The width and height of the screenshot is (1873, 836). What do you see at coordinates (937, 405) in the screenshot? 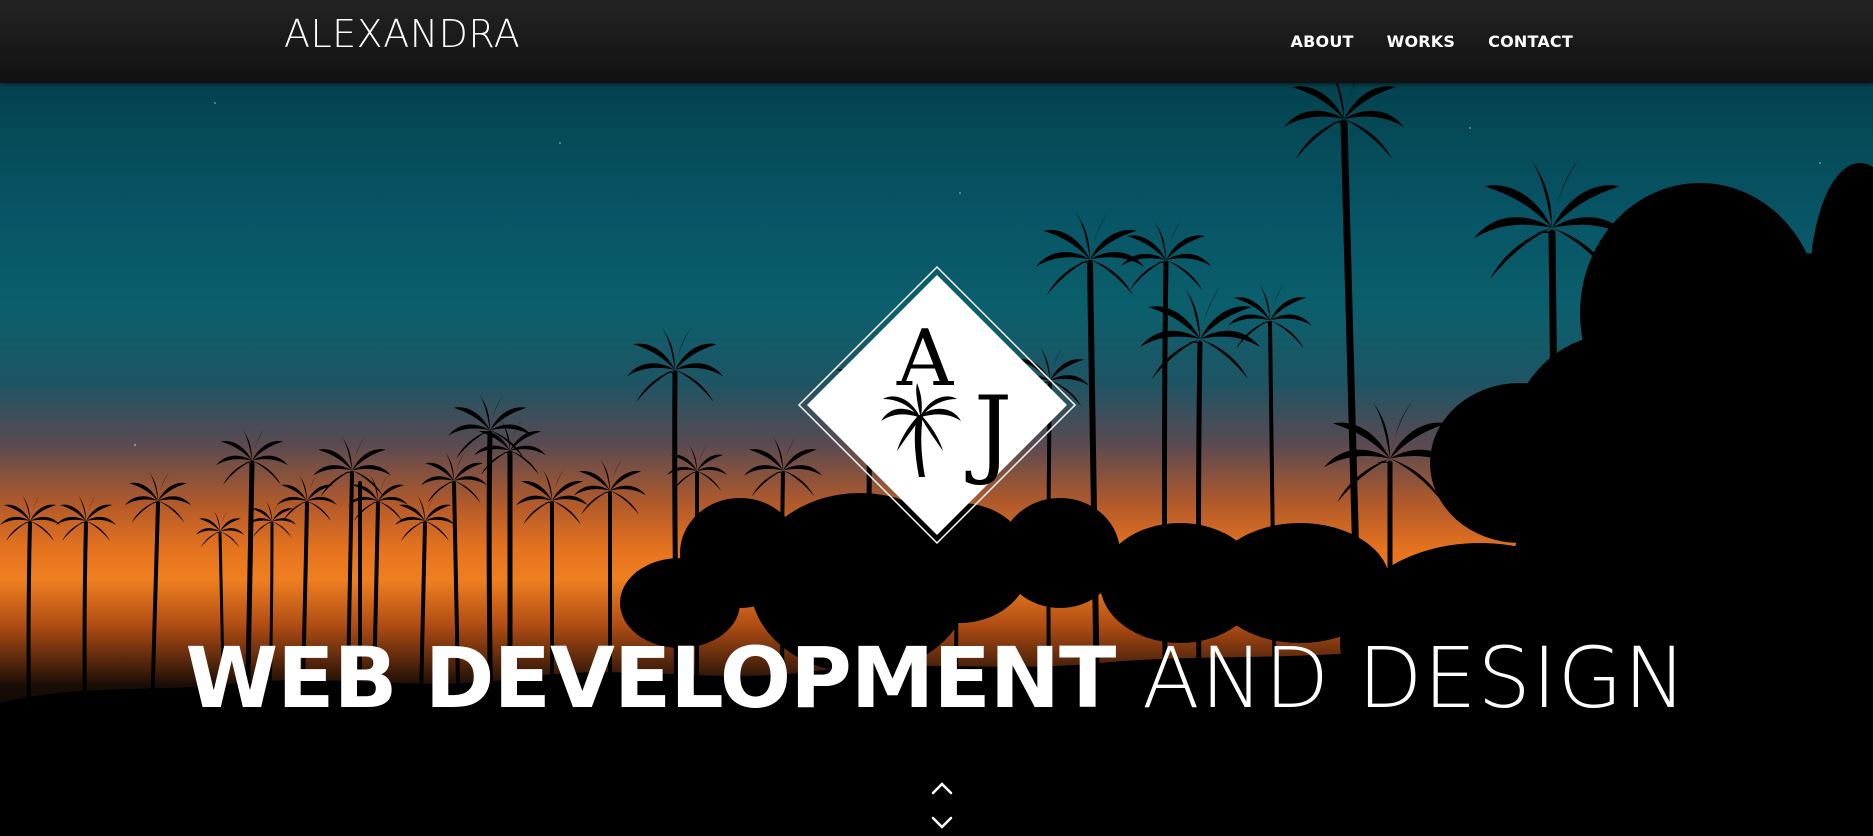
I see `monogram-logo-icon: A J` at bounding box center [937, 405].